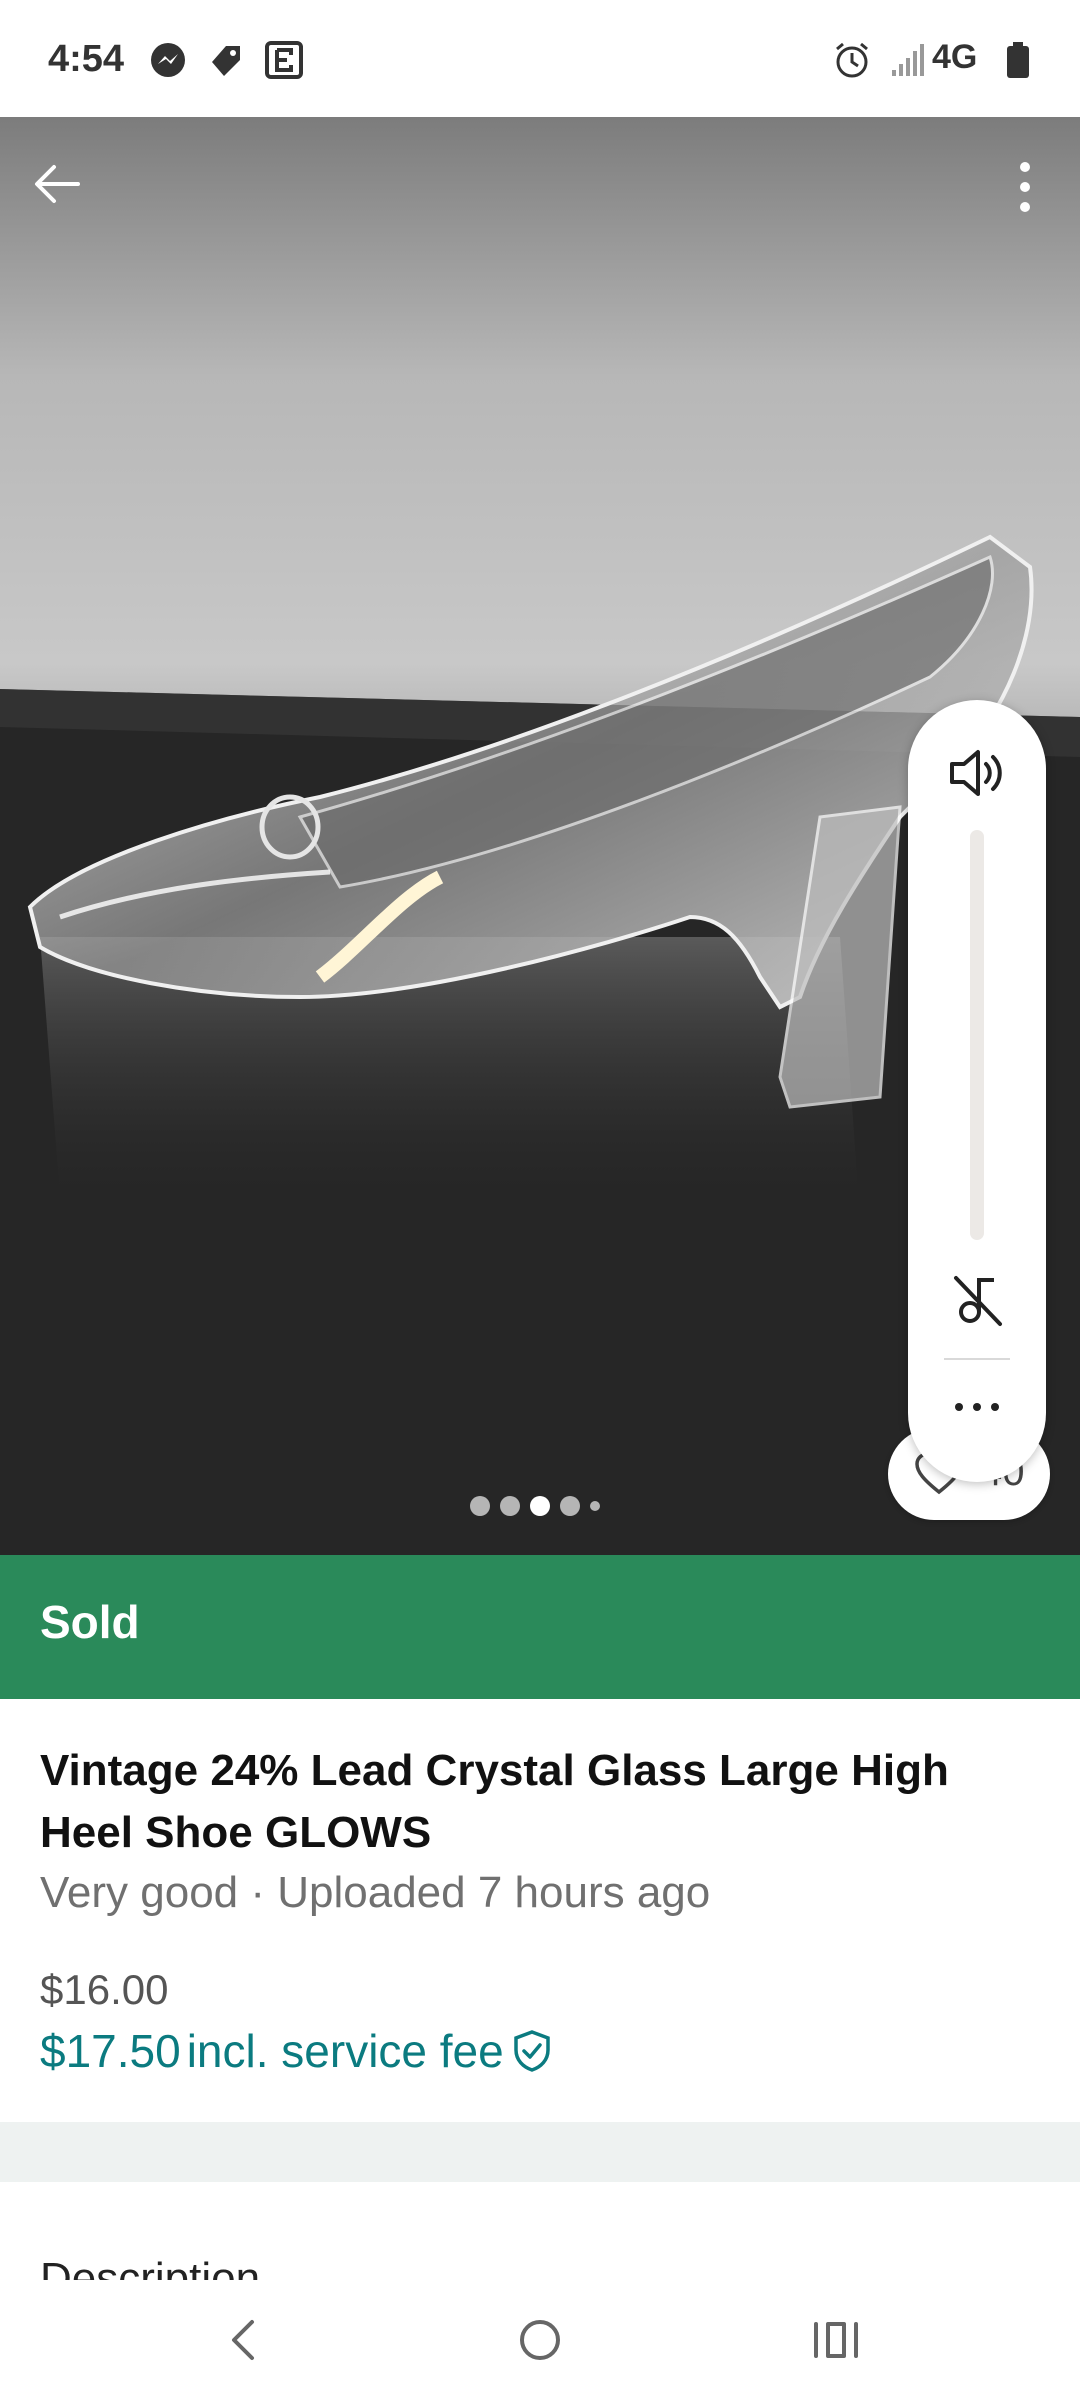  I want to click on section-separator, so click(540, 2152).